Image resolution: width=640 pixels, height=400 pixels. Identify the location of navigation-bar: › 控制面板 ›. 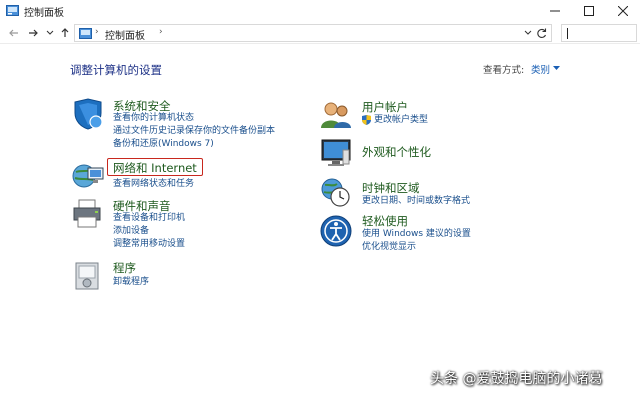
(320, 33).